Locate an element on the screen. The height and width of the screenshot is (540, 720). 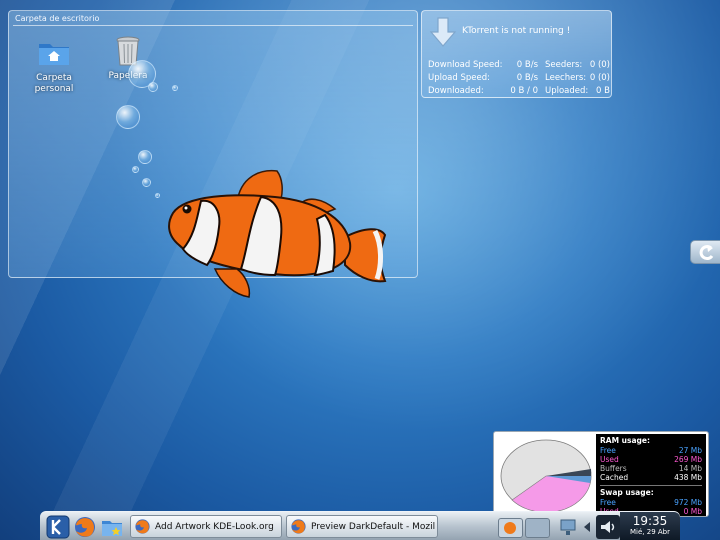
clock-date: Mié, 29 Abr is located at coordinates (650, 532).